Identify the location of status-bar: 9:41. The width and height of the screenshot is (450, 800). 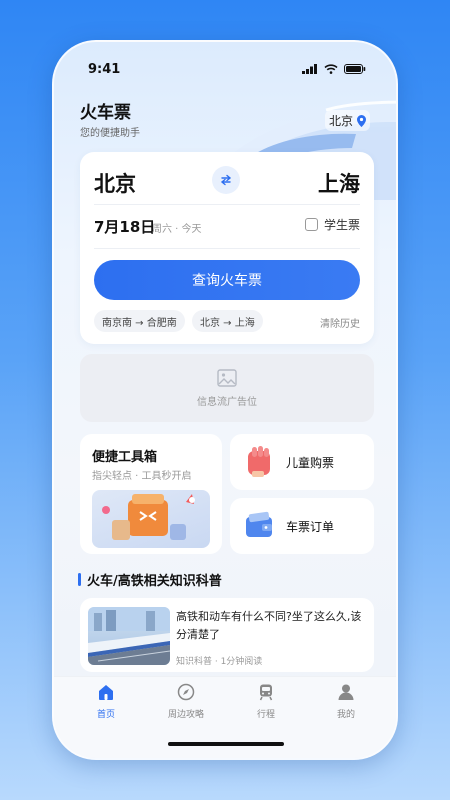
(225, 65).